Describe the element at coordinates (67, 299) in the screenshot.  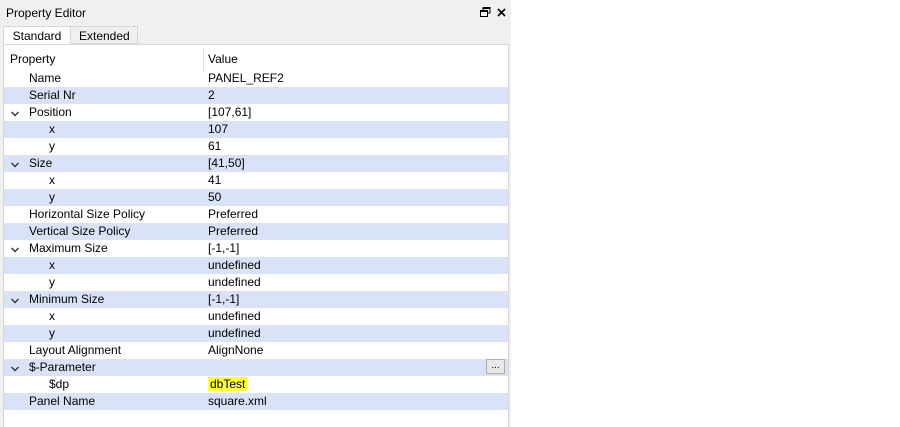
I see `property-name: Minimum Size` at that location.